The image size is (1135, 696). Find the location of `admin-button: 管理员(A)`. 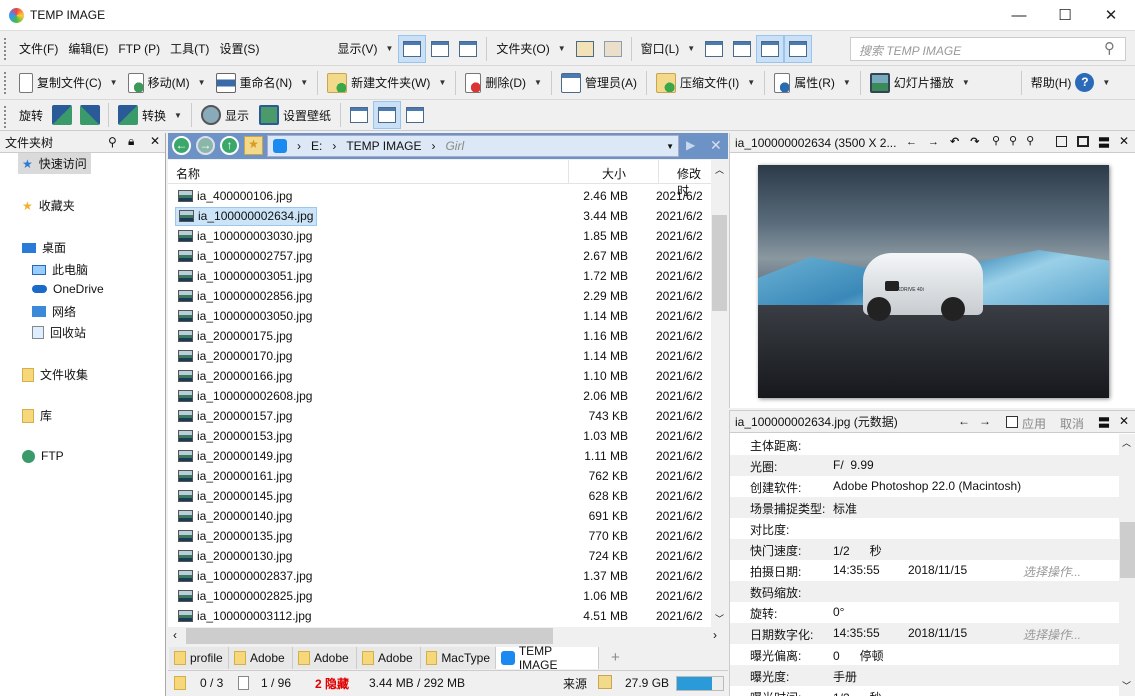

admin-button: 管理员(A) is located at coordinates (599, 83).